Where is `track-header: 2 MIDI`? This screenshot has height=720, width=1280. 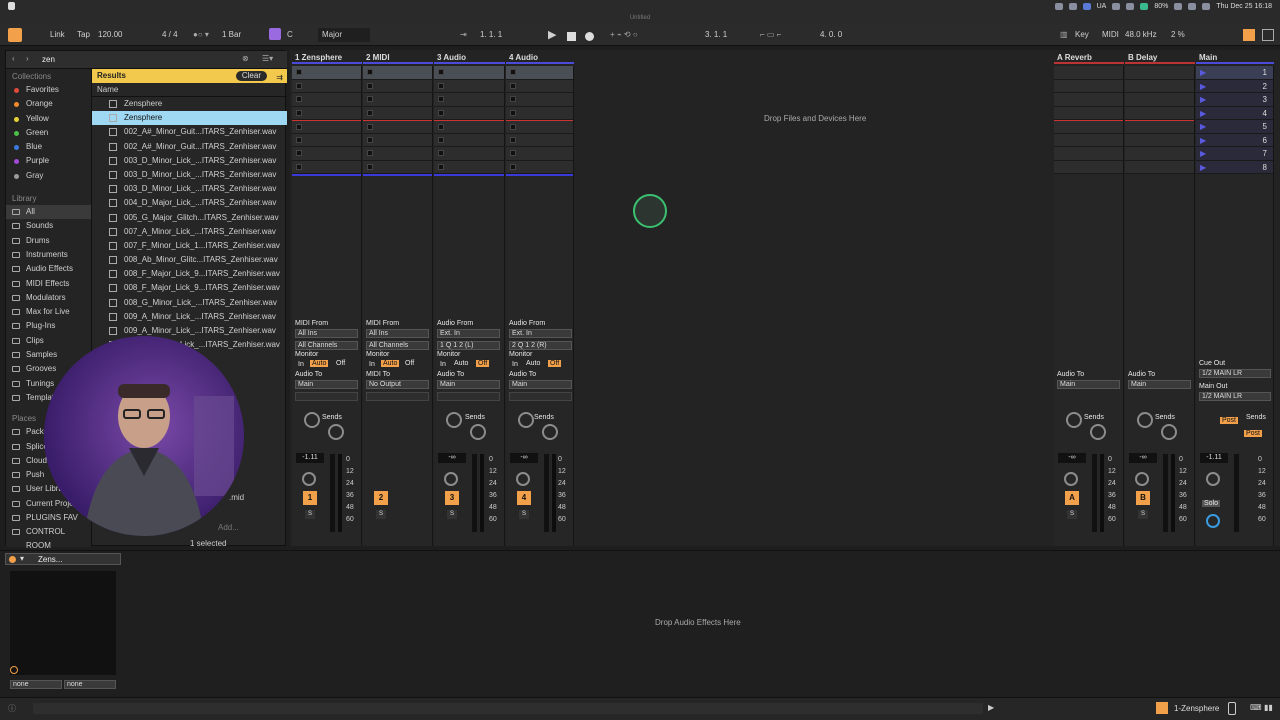 track-header: 2 MIDI is located at coordinates (398, 58).